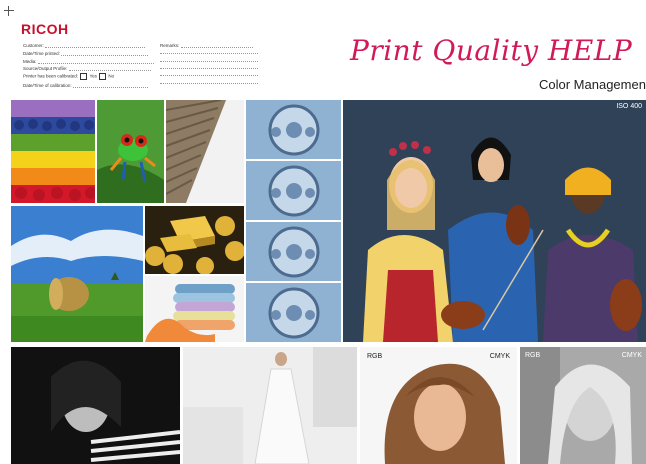 The width and height of the screenshot is (646, 464). Describe the element at coordinates (45, 68) in the screenshot. I see `source-profile-label: Source/Output Profile:` at that location.